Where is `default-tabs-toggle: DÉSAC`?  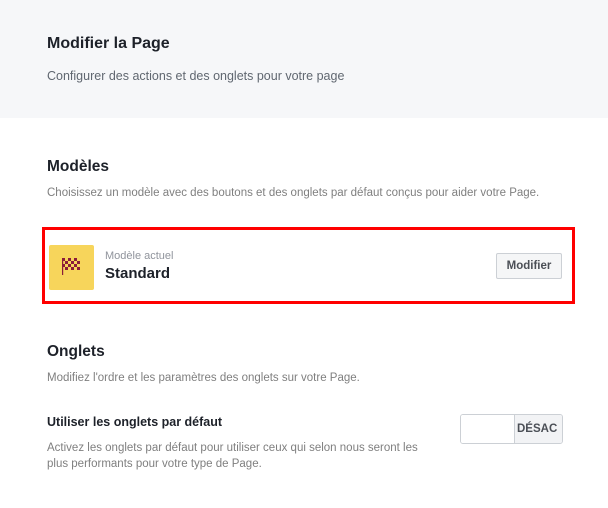
default-tabs-toggle: DÉSAC is located at coordinates (511, 429).